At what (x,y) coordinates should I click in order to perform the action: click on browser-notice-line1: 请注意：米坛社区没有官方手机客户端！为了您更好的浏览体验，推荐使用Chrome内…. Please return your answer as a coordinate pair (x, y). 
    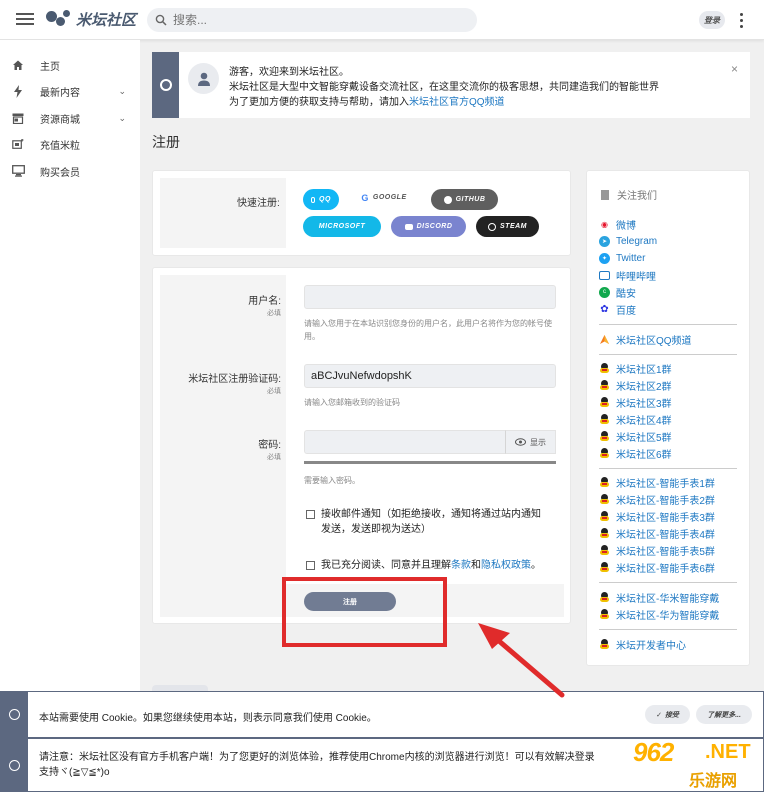
    Looking at the image, I should click on (317, 757).